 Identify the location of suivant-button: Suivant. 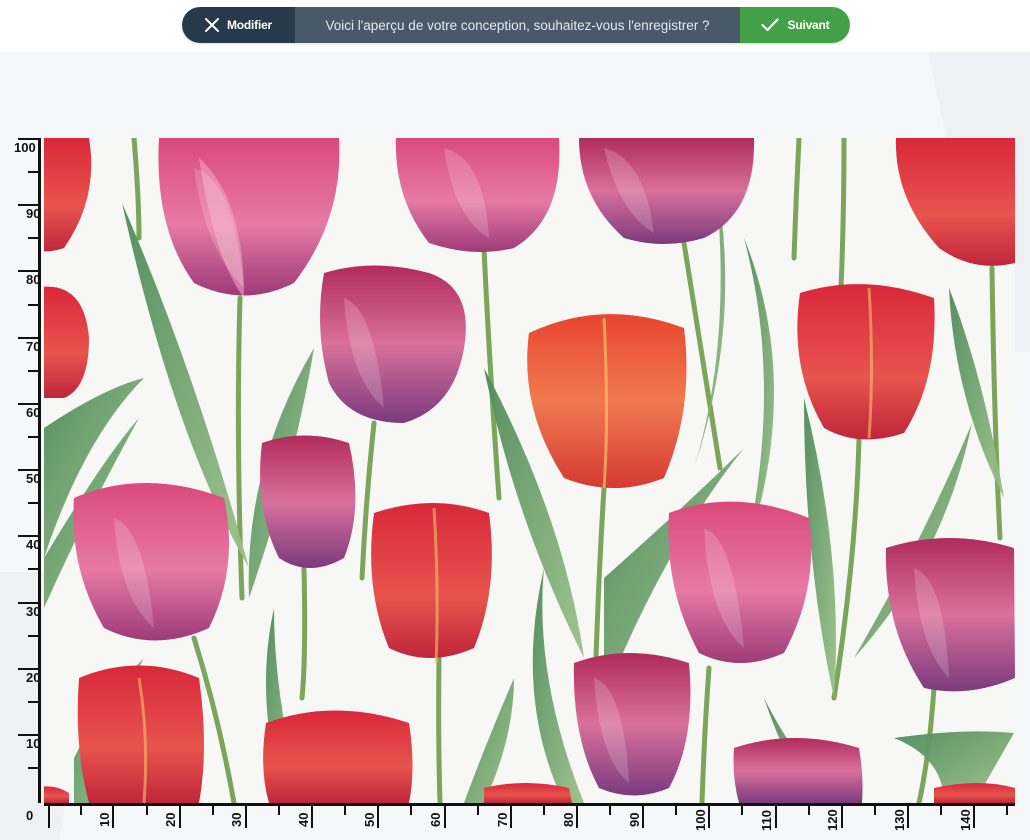
(795, 25).